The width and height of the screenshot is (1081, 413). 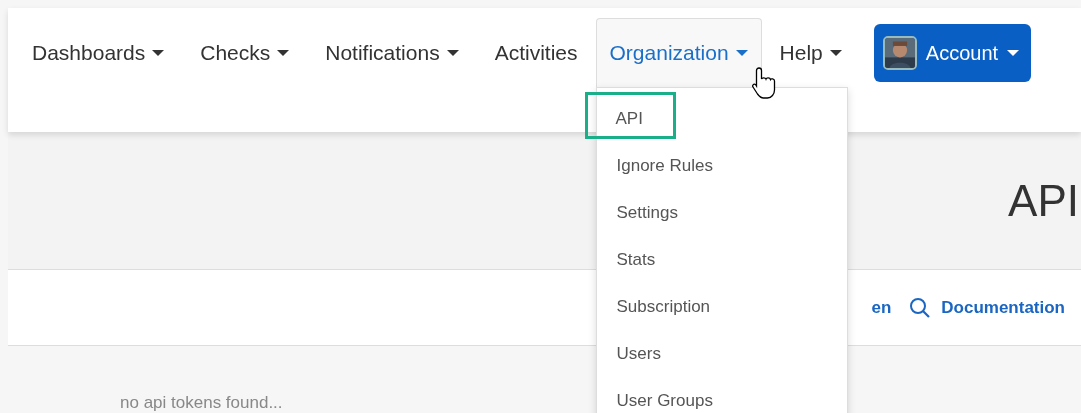 I want to click on dropdown-item: Users, so click(x=638, y=350).